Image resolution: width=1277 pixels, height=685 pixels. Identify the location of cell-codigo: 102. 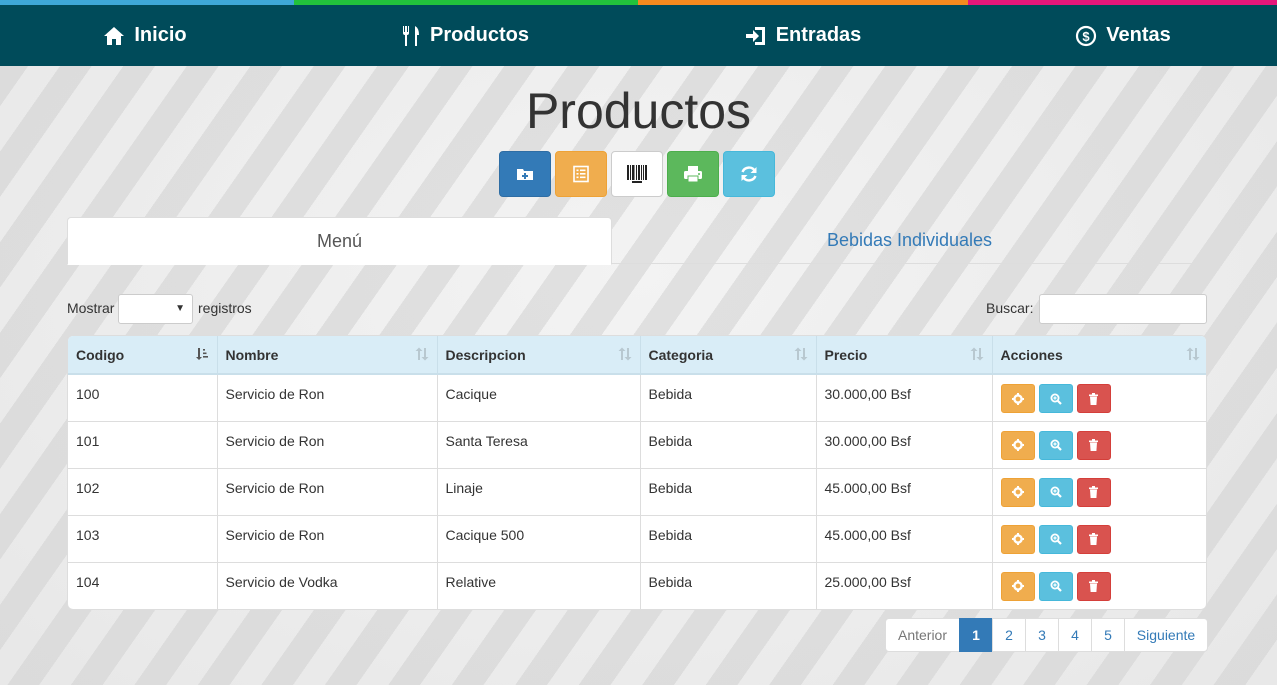
(143, 491).